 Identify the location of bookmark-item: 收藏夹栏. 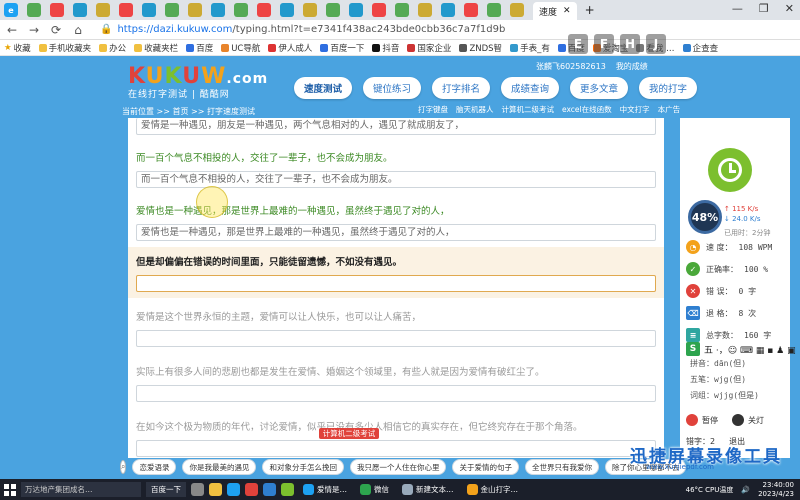
(156, 48).